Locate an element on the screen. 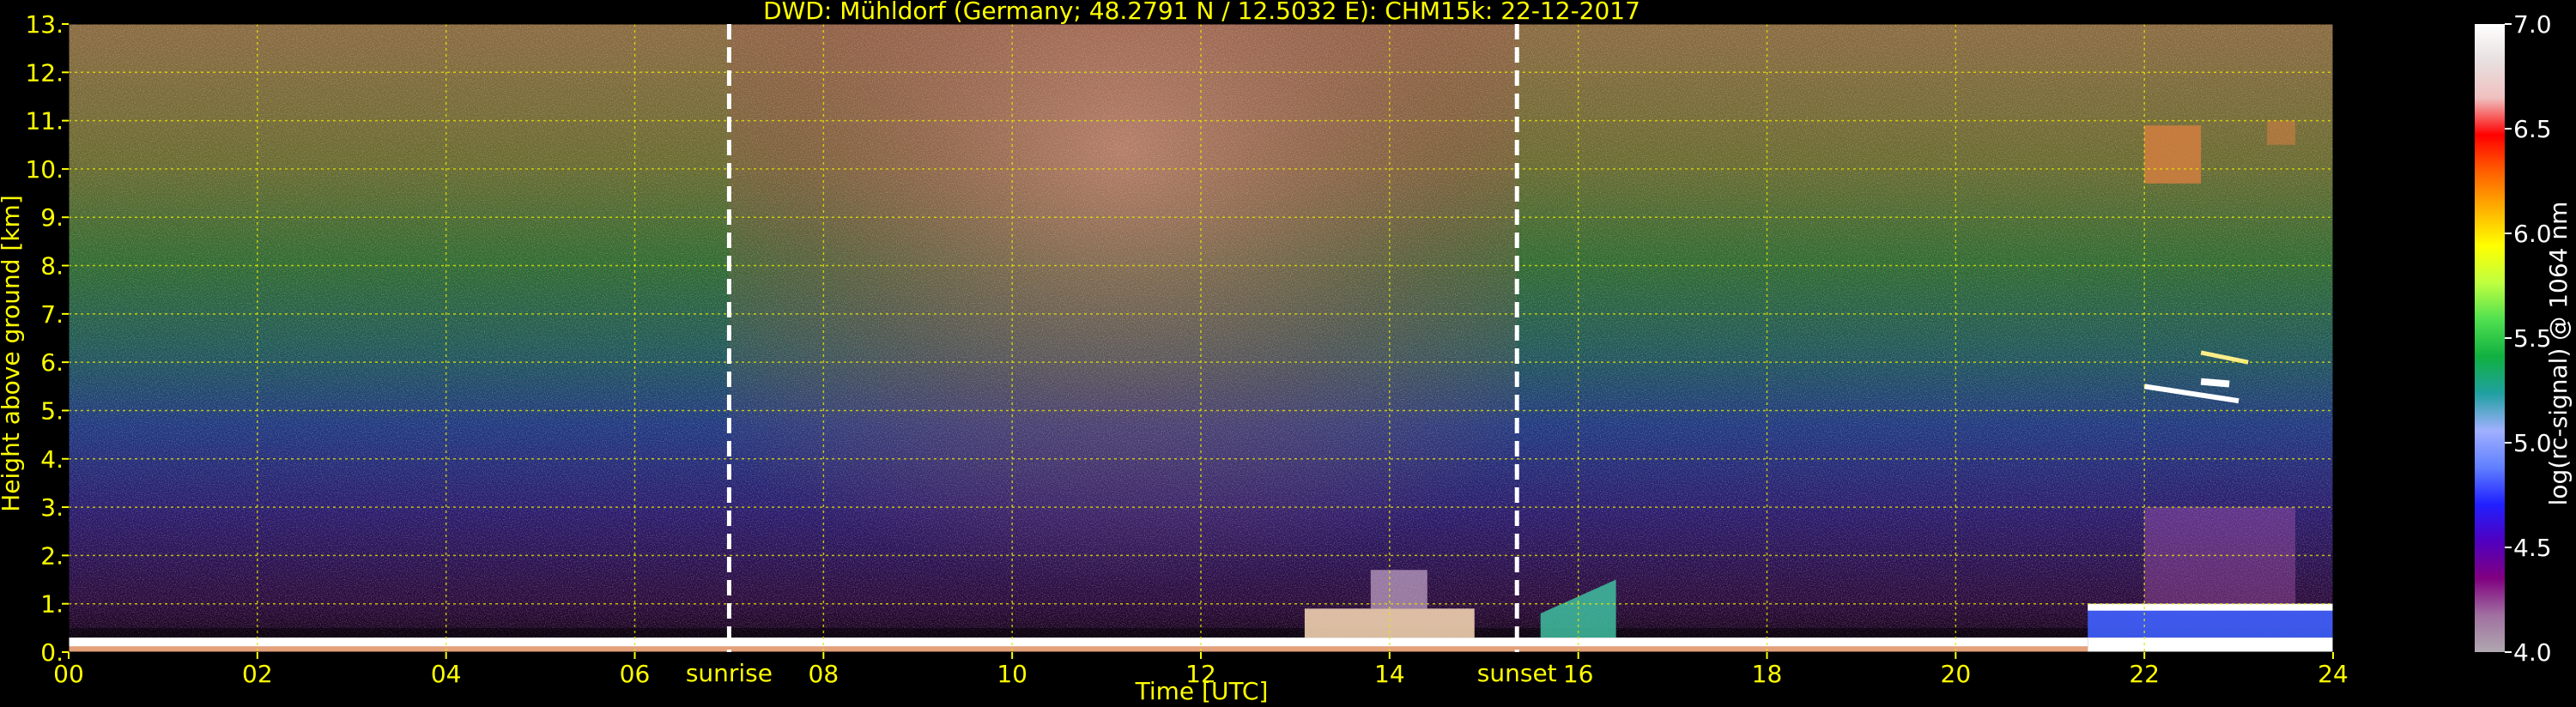  y-tick-label: 13. is located at coordinates (44, 24).